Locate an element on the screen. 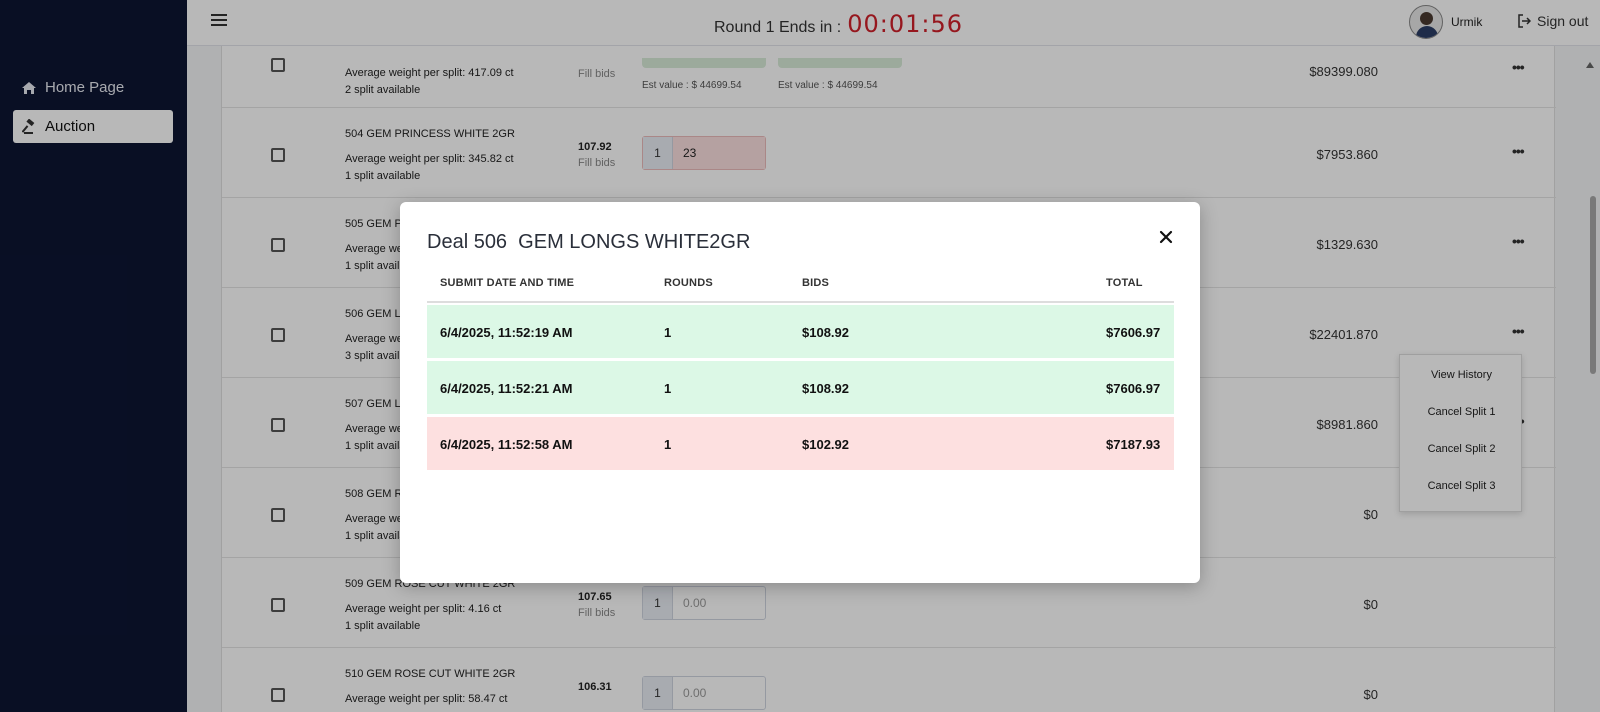 The image size is (1600, 712). history-row: 6/4/2025, 11:52:21 AM 1 $108.92 $7606.97 is located at coordinates (800, 387).